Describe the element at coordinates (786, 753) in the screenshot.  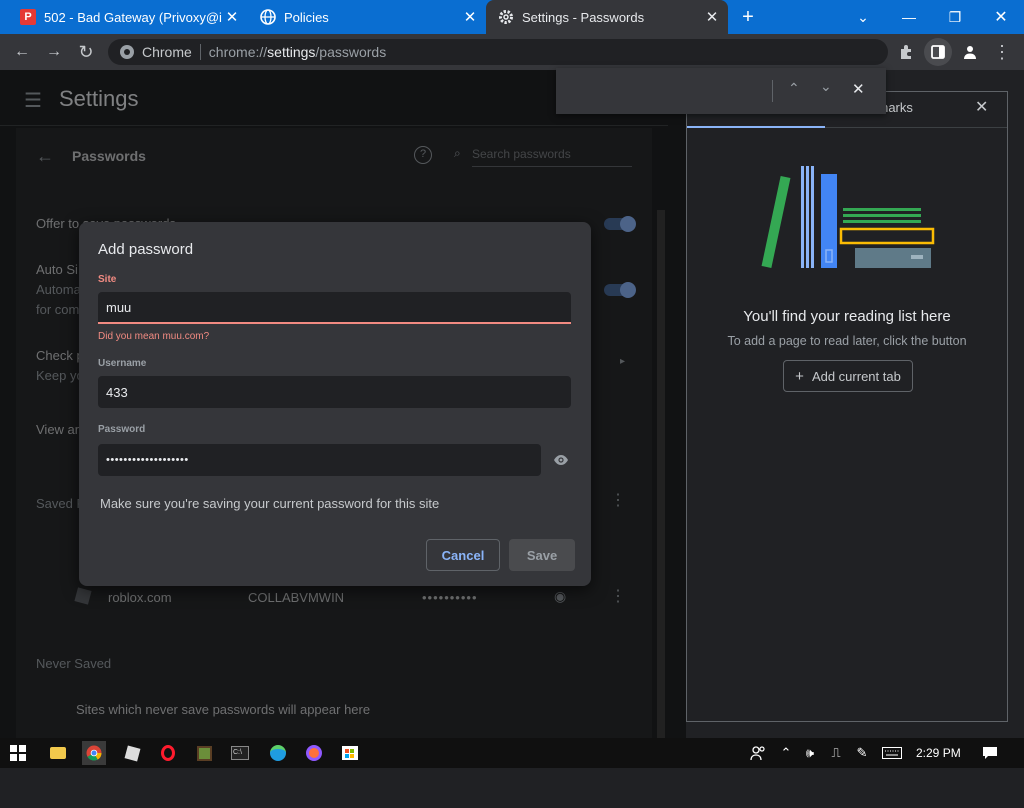
I see `show-hidden-icons-icon: ⌃` at that location.